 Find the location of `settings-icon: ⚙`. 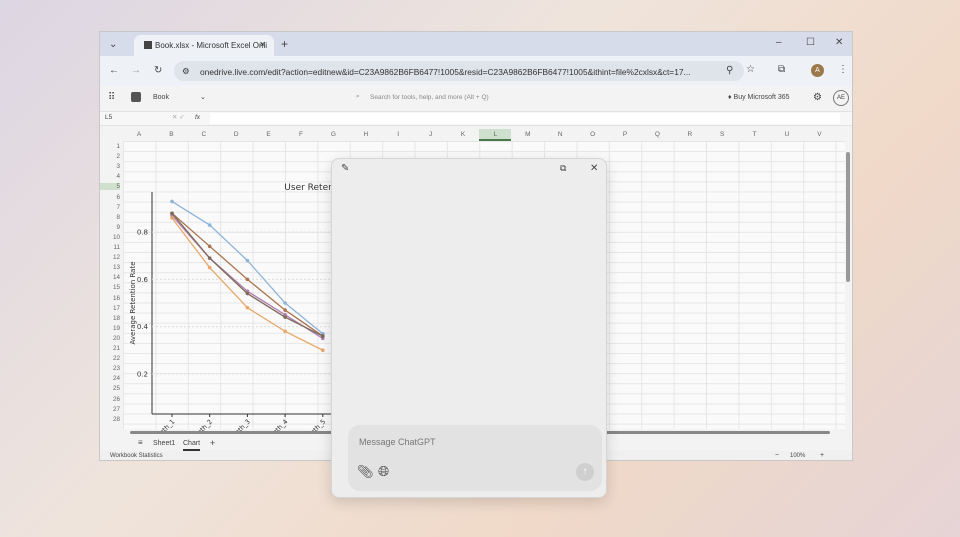

settings-icon: ⚙ is located at coordinates (817, 98).